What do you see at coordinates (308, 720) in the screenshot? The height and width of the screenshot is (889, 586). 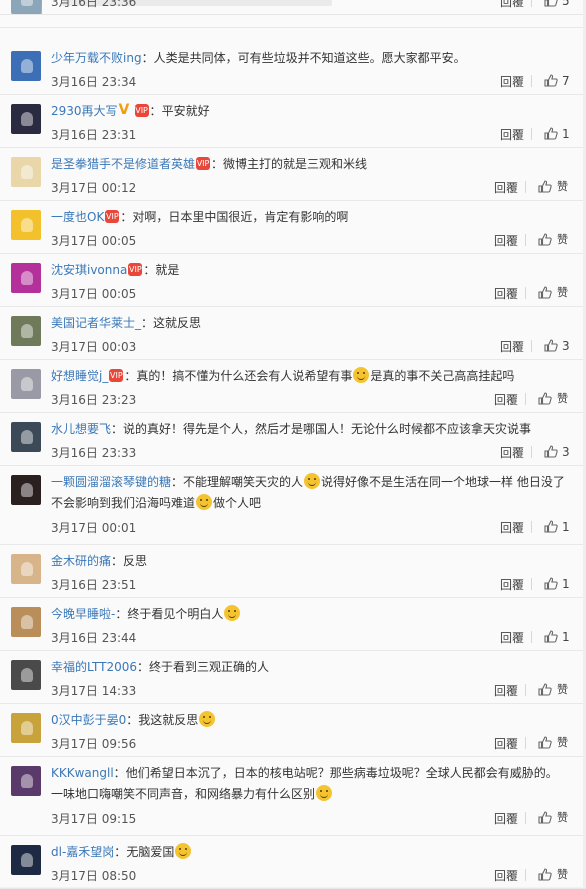 I see `comment-text: 0汉中彭于晏0：我这就反思` at bounding box center [308, 720].